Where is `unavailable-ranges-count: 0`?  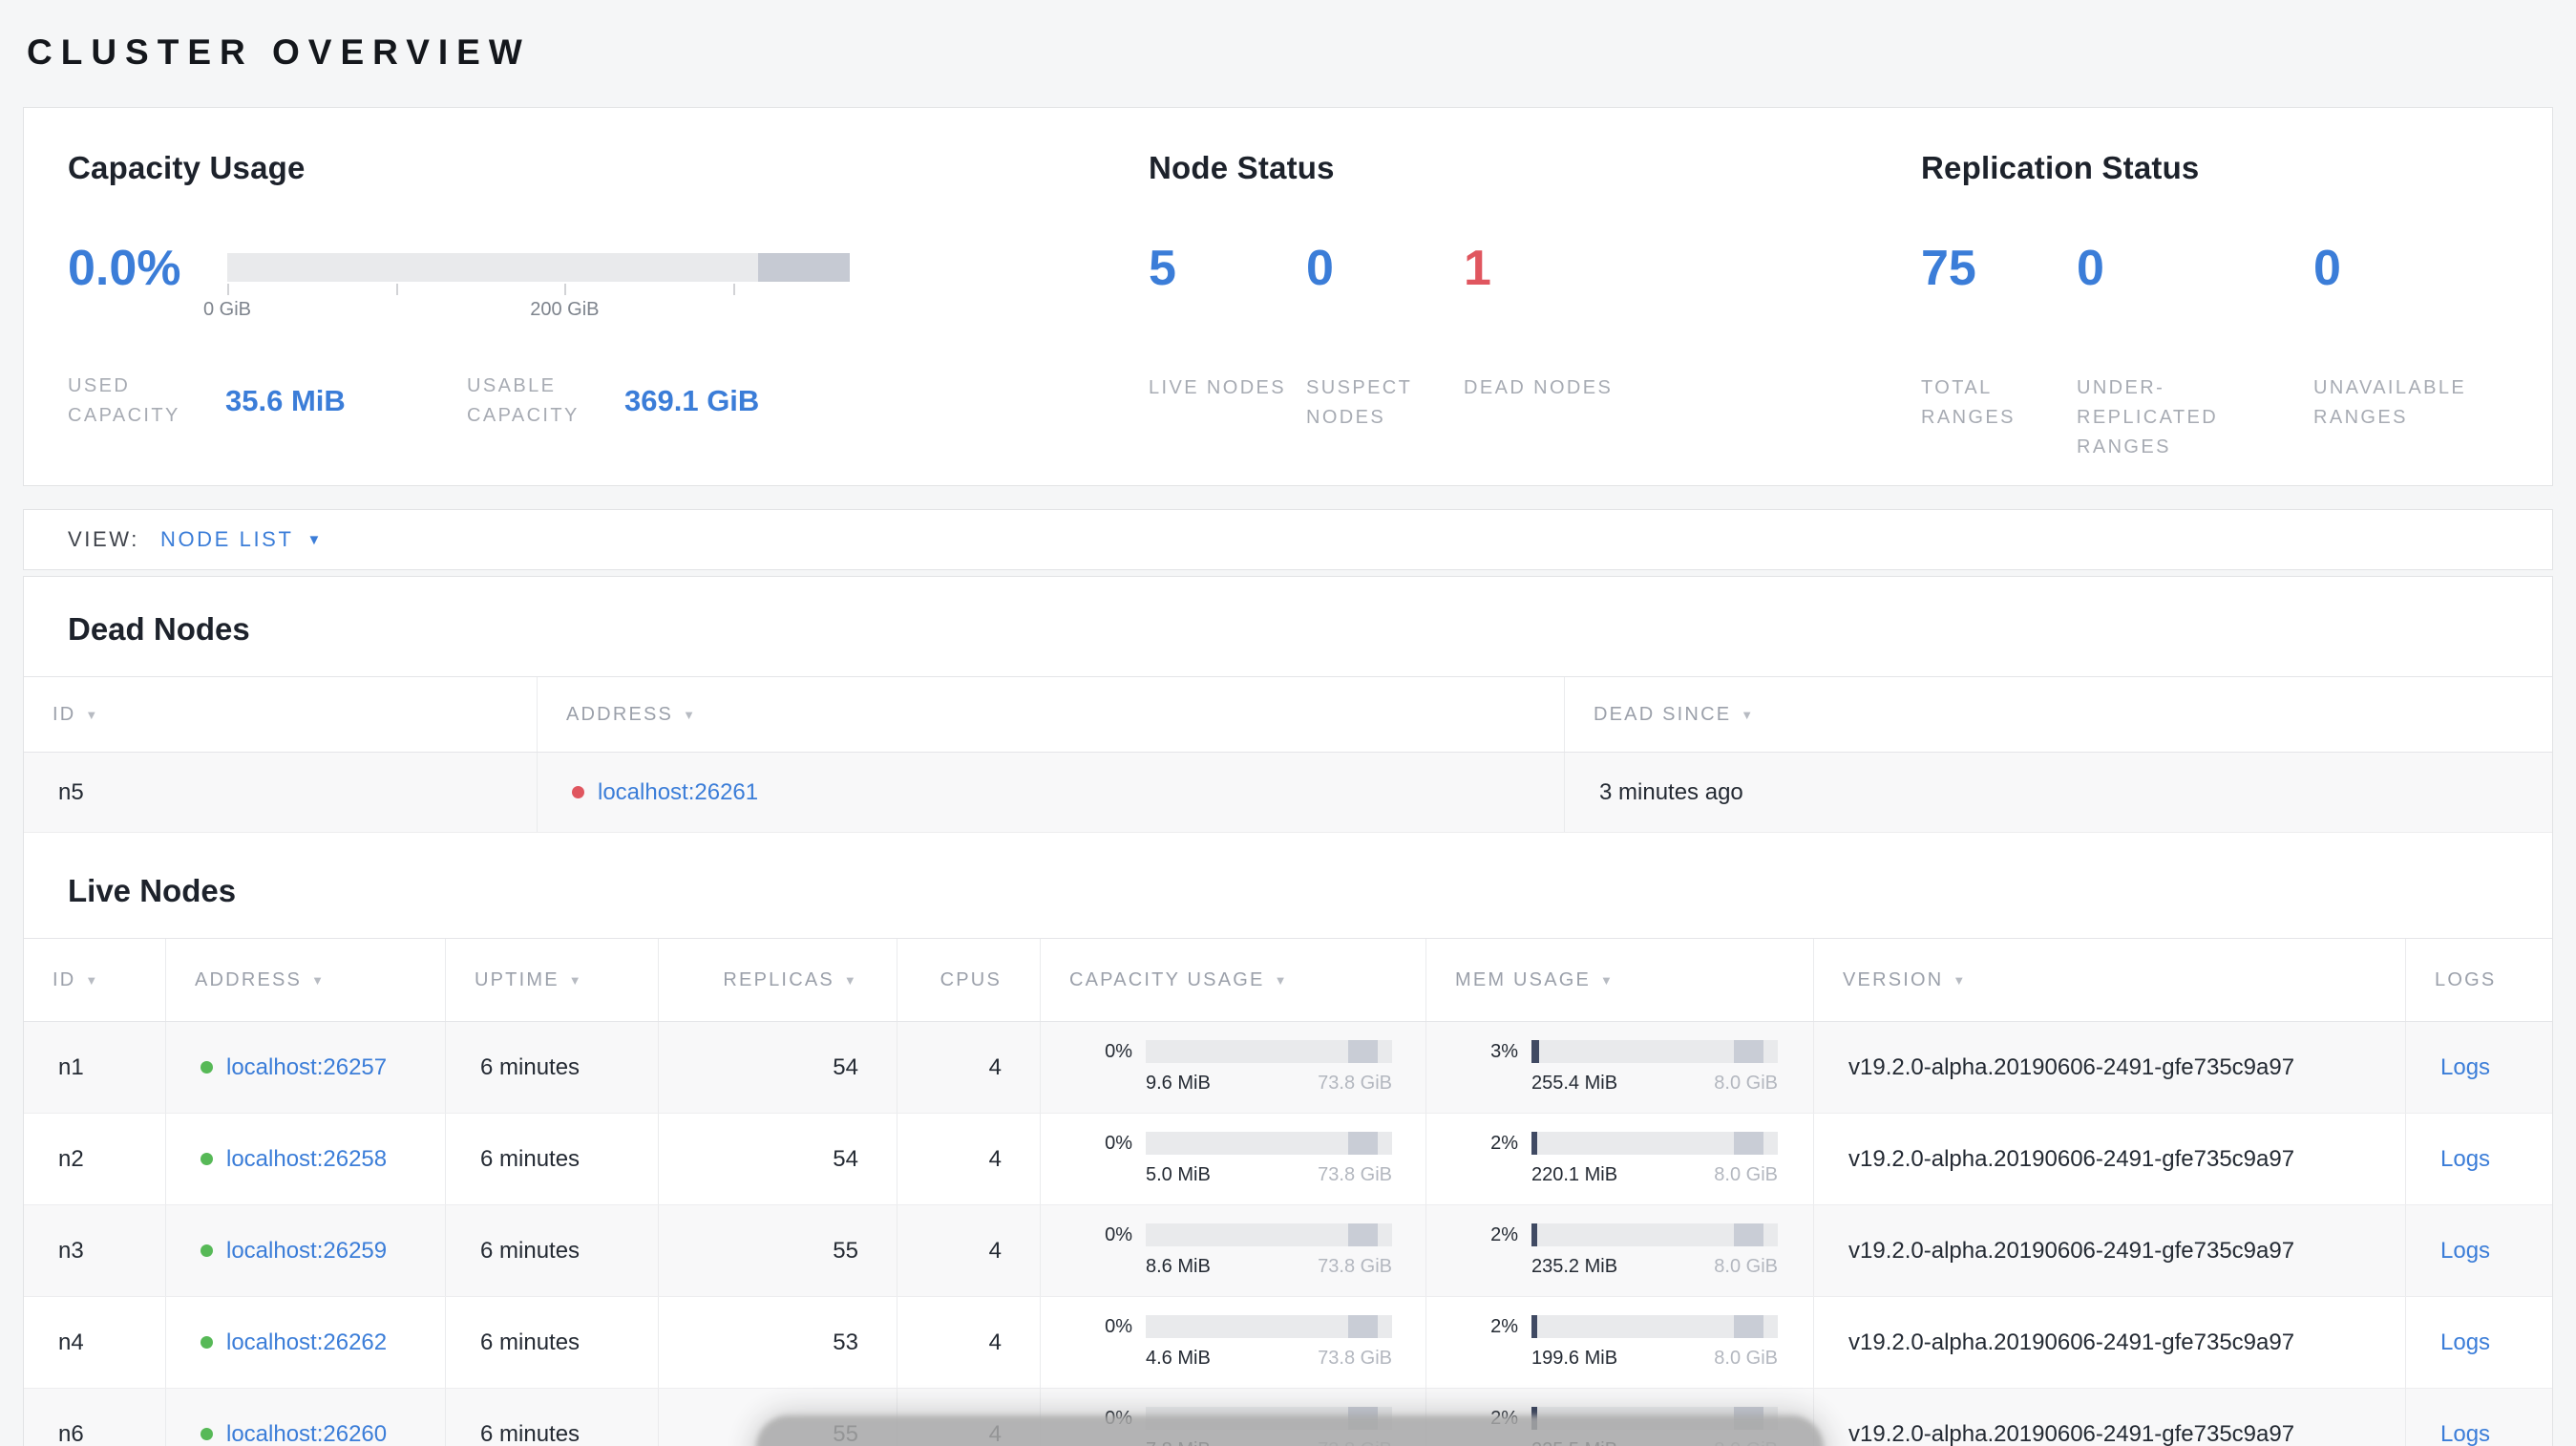 unavailable-ranges-count: 0 is located at coordinates (2327, 268).